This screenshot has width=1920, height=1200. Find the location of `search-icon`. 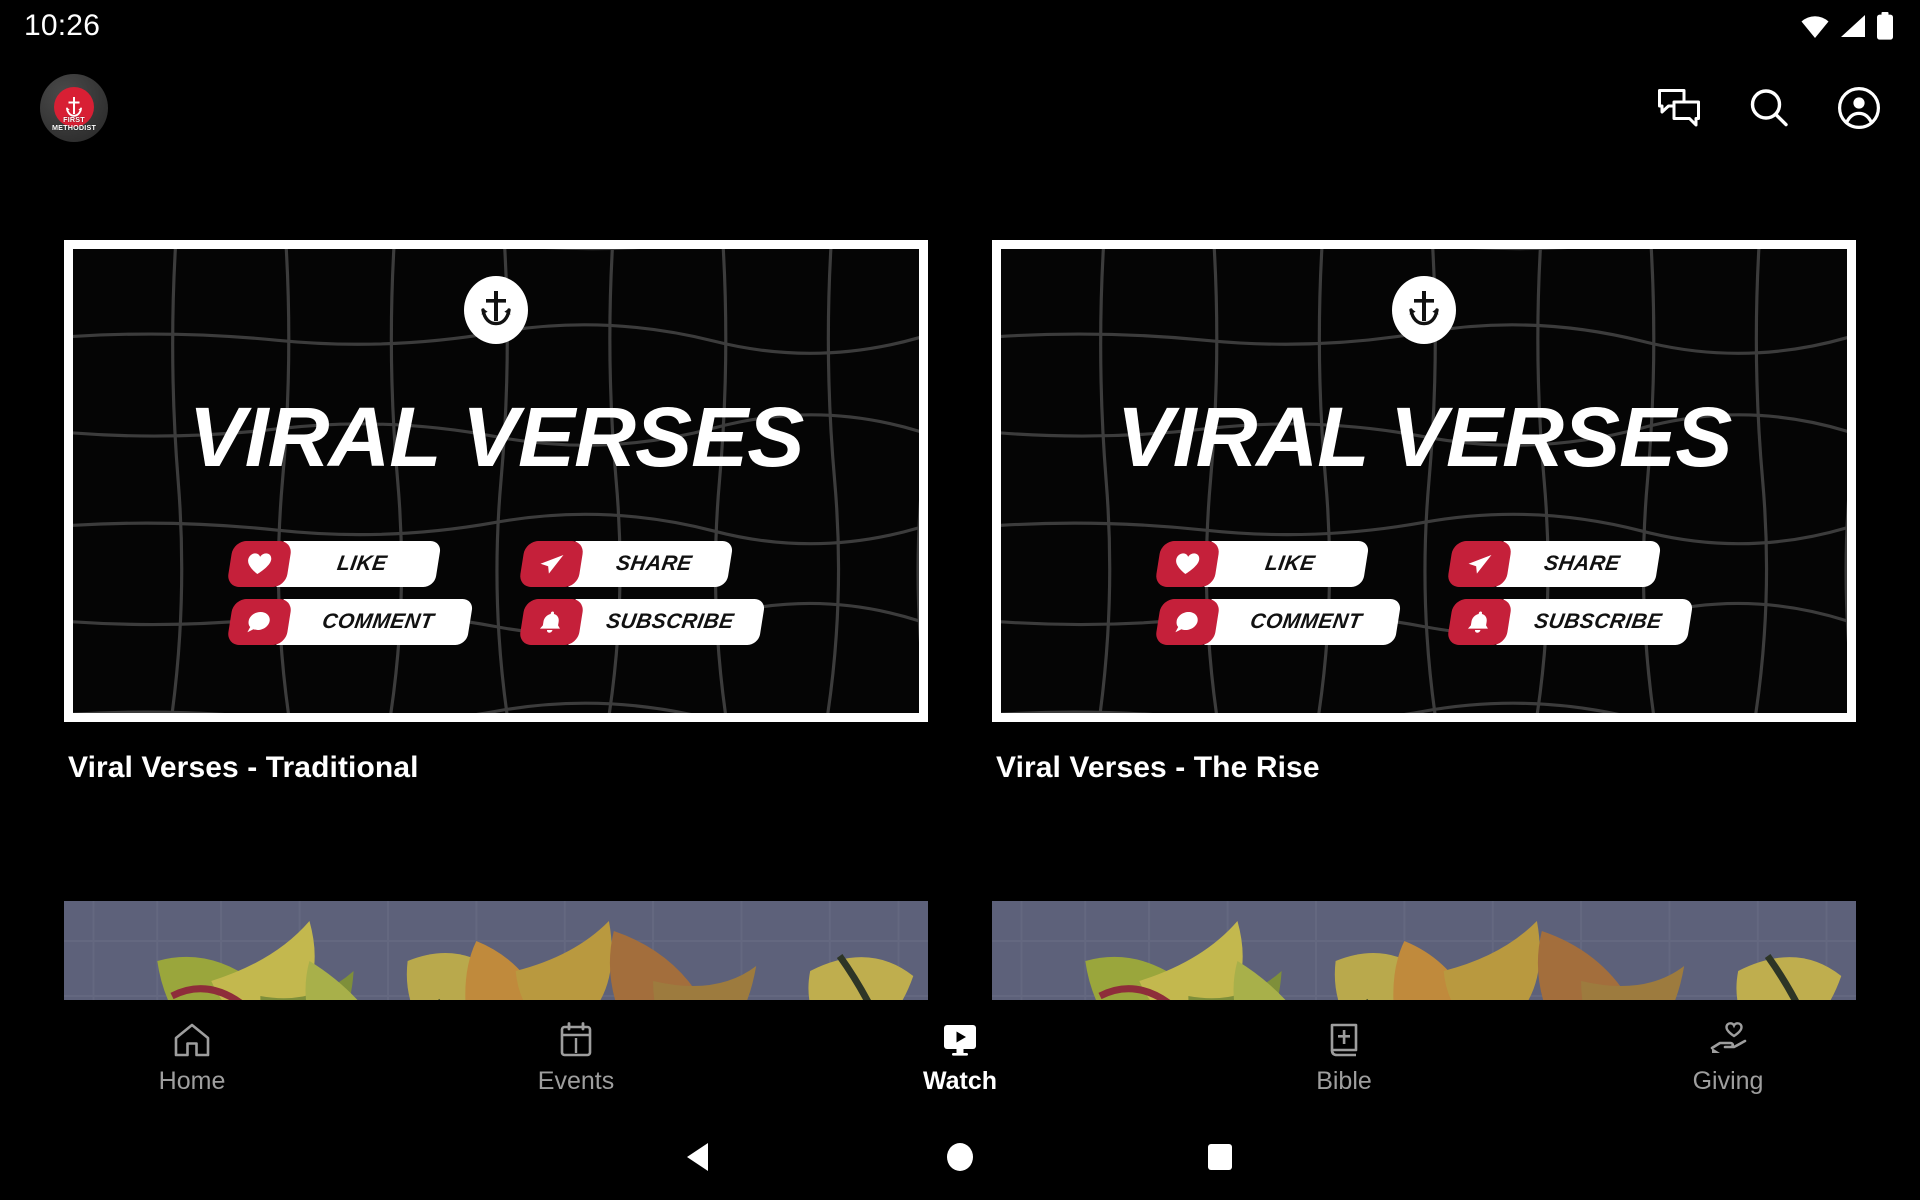

search-icon is located at coordinates (1769, 108).